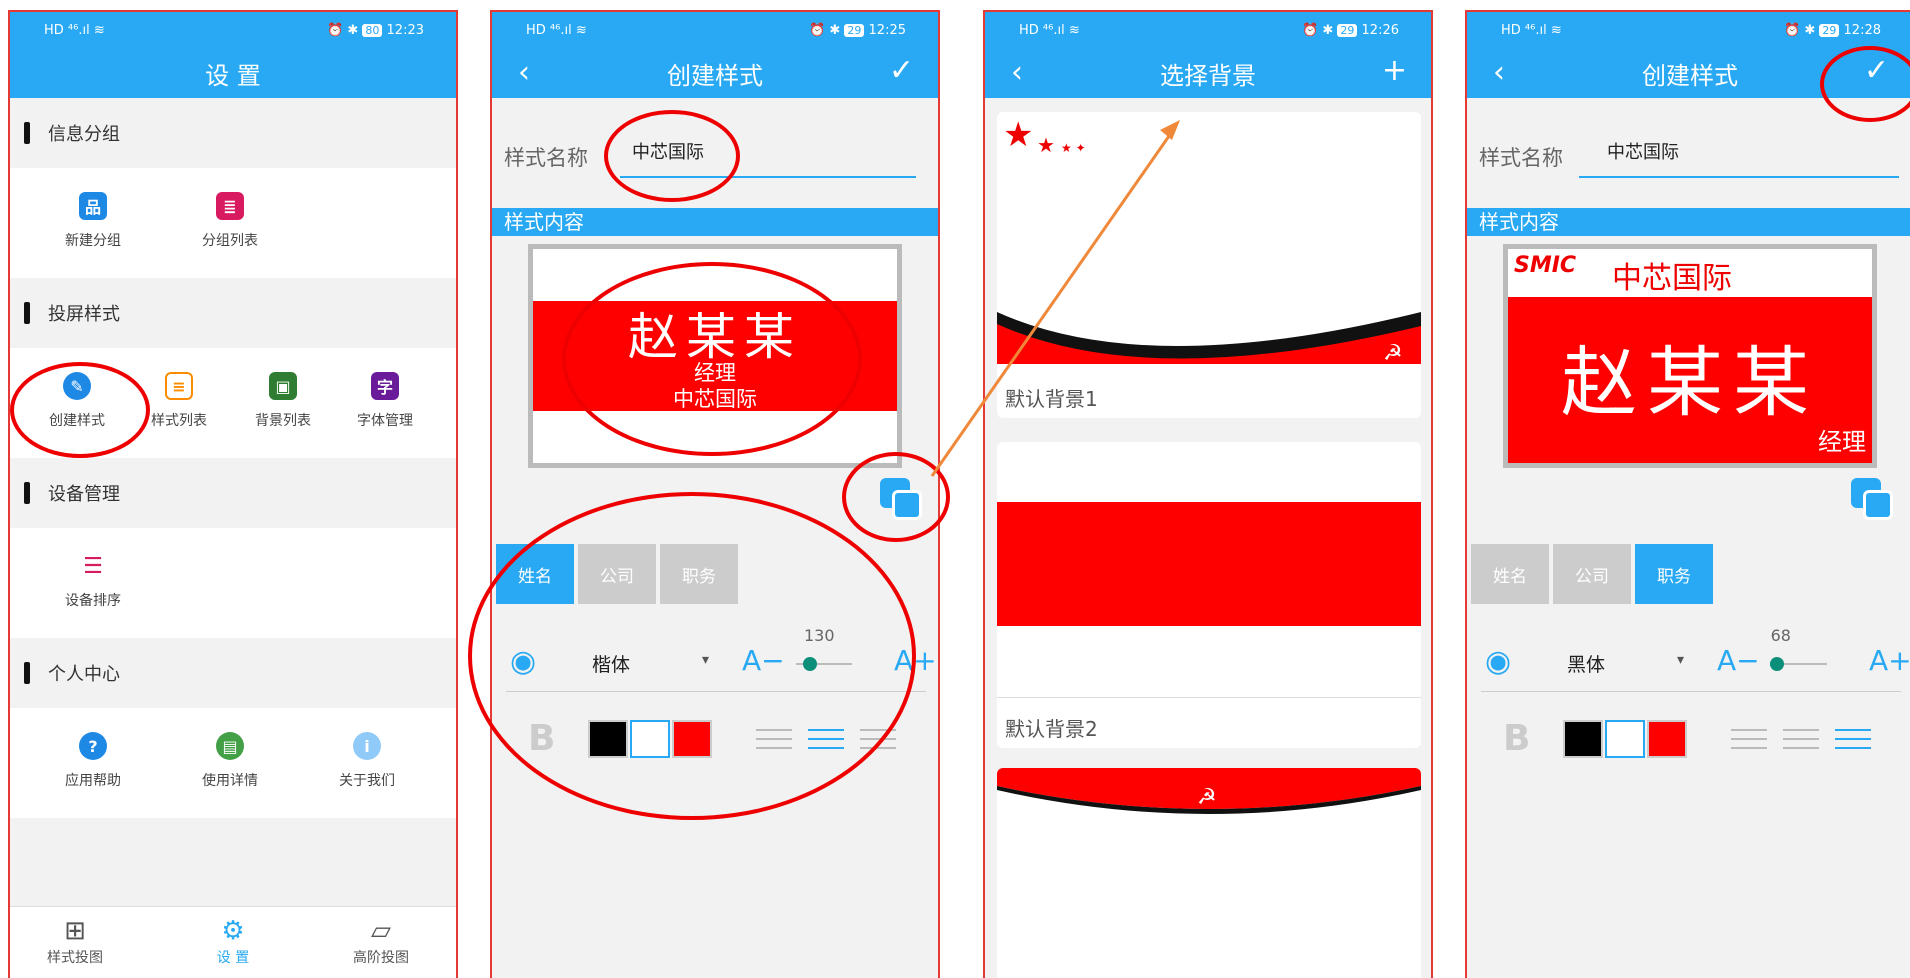  I want to click on annotation-arrow, so click(1055, 298).